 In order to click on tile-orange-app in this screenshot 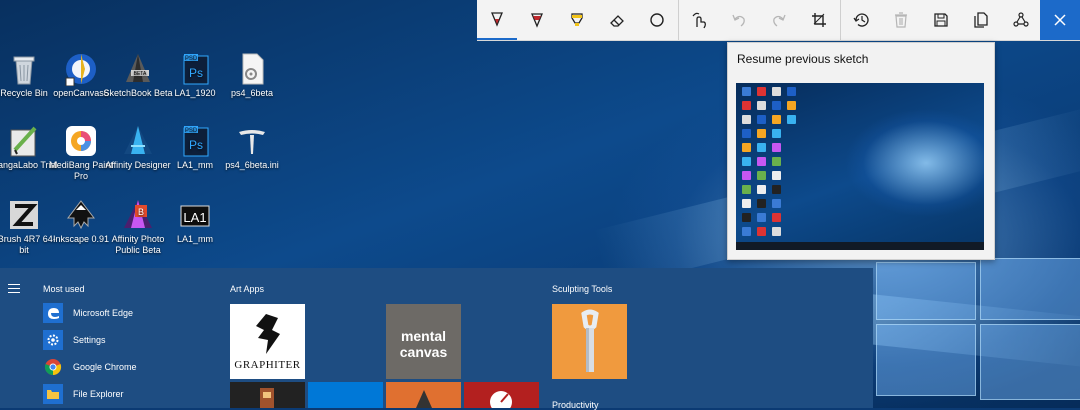, I will do `click(423, 395)`.